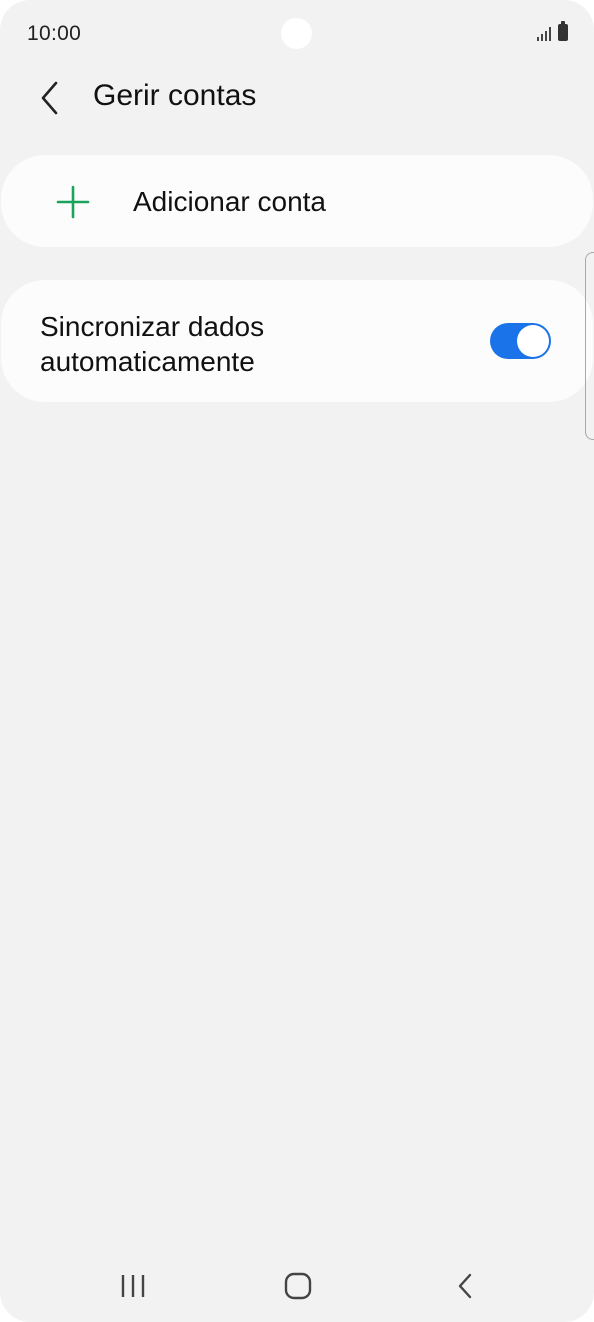 This screenshot has height=1322, width=594. What do you see at coordinates (589, 346) in the screenshot?
I see `scroll-indicator` at bounding box center [589, 346].